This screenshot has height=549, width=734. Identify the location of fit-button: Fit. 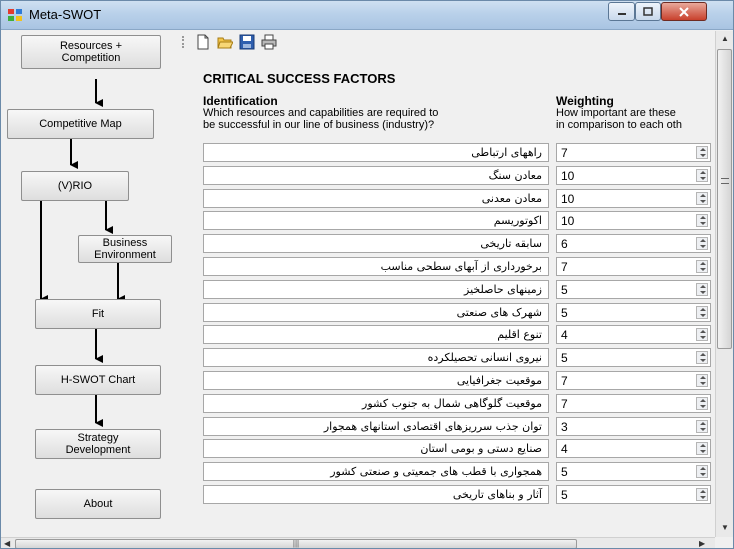
(98, 314).